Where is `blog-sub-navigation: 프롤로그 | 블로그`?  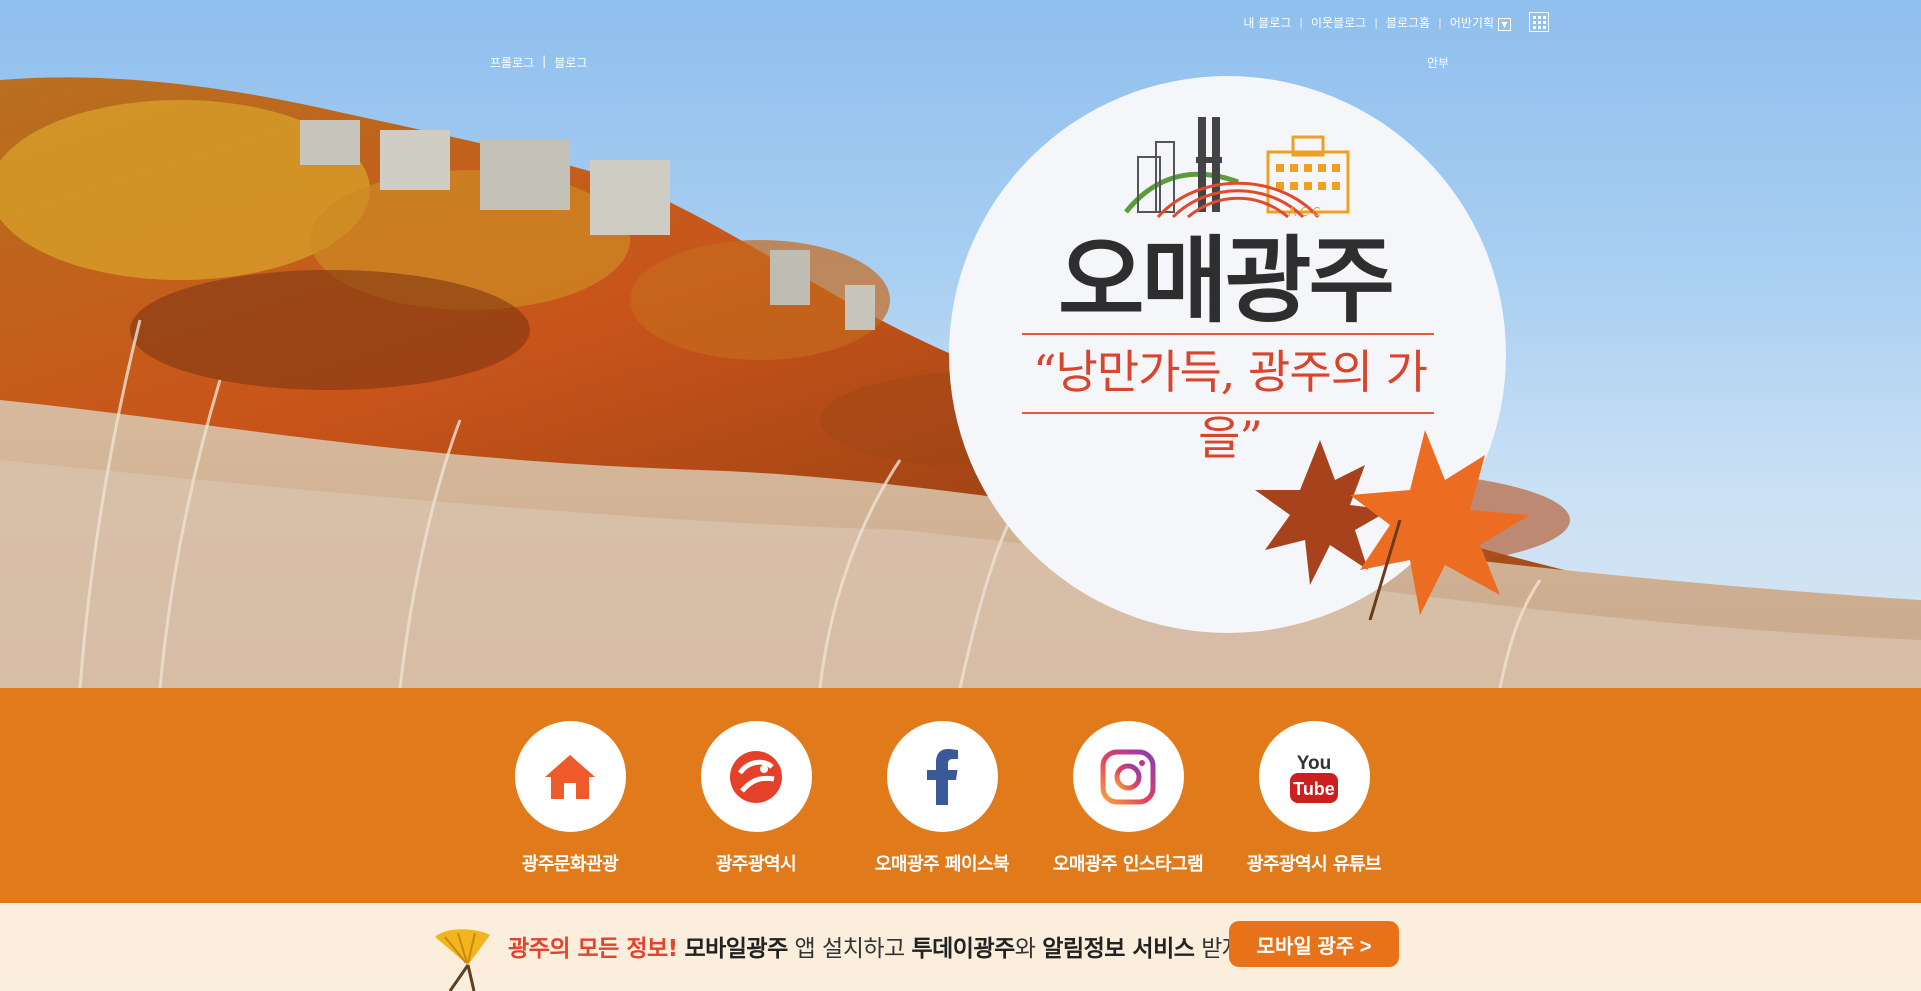
blog-sub-navigation: 프롤로그 | 블로그 is located at coordinates (538, 62).